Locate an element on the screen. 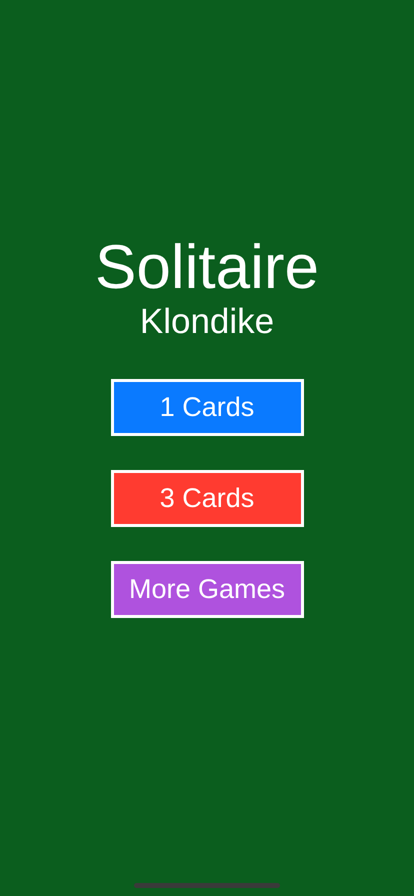  menu-button: 3 Cards is located at coordinates (207, 498).